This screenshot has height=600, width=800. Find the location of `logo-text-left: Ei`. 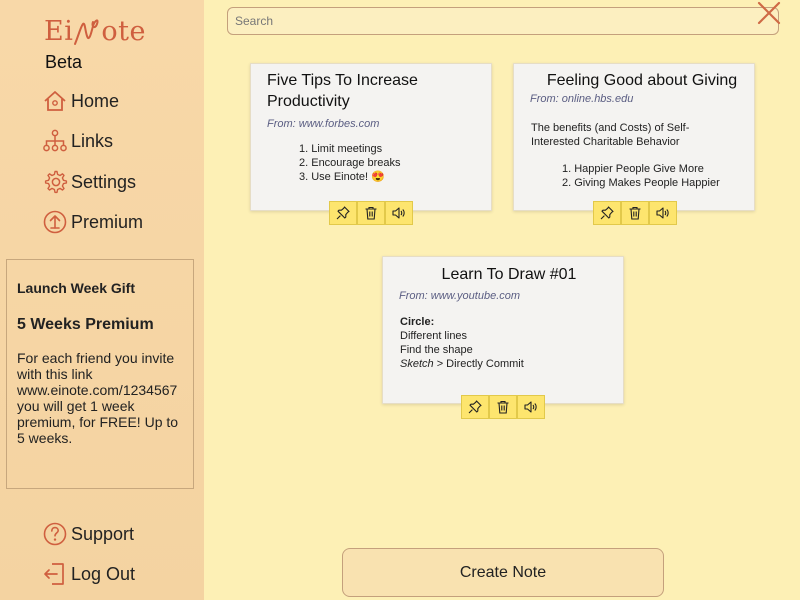

logo-text-left: Ei is located at coordinates (59, 31).